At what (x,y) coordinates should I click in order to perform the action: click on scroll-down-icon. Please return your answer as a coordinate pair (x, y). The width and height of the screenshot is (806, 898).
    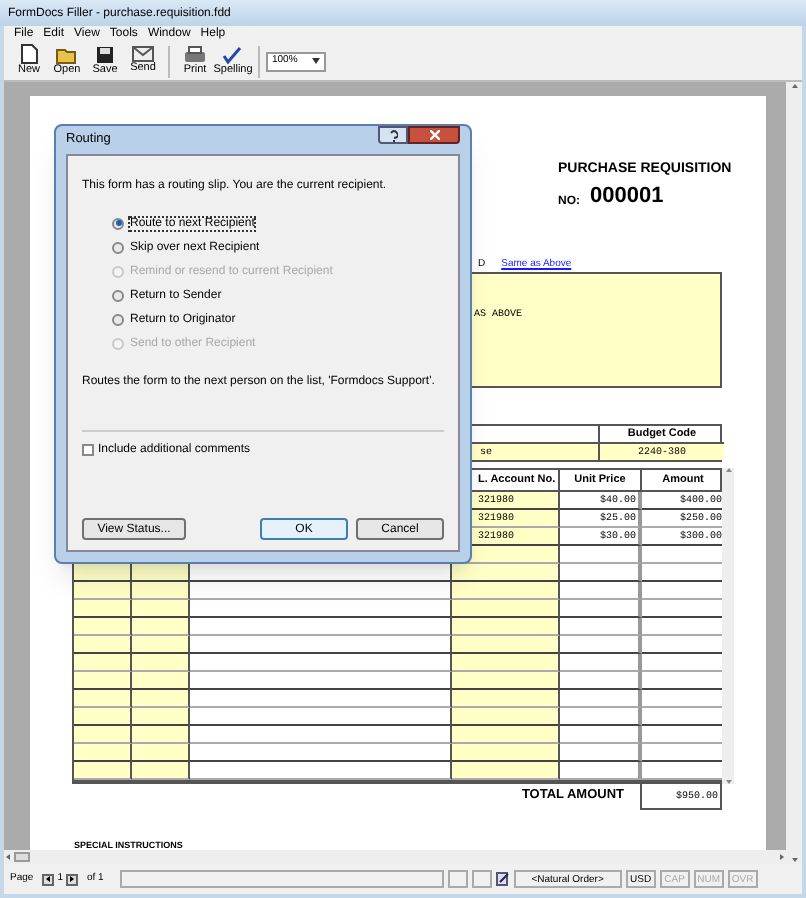
    Looking at the image, I should click on (728, 782).